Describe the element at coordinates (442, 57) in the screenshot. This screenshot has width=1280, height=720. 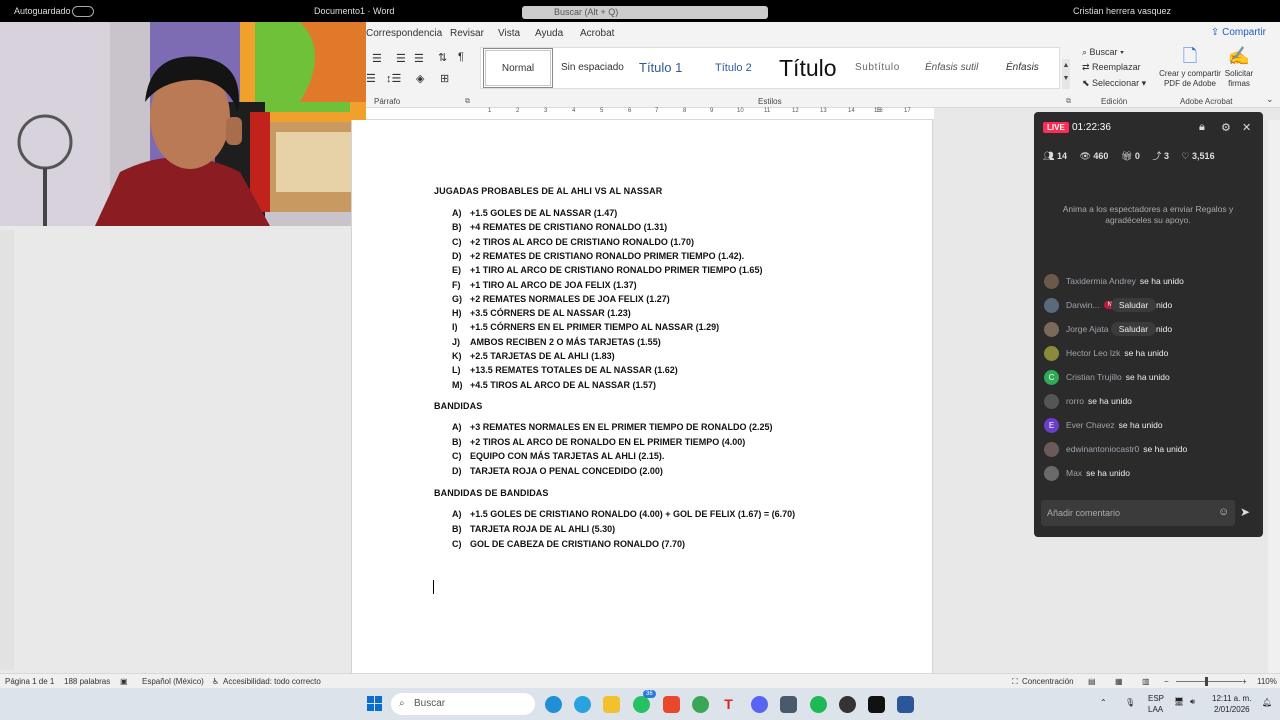
I see `sort-icon: ⇅` at that location.